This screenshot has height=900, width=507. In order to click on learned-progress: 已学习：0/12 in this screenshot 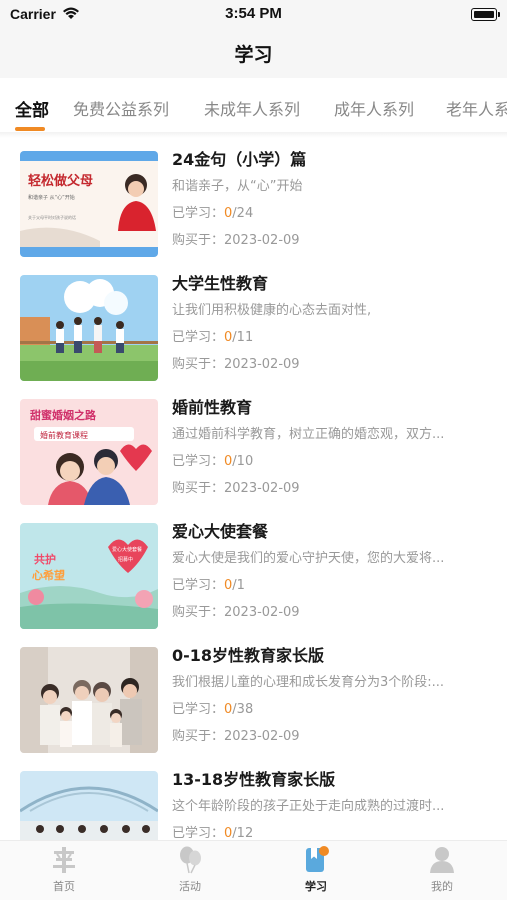, I will do `click(213, 833)`.